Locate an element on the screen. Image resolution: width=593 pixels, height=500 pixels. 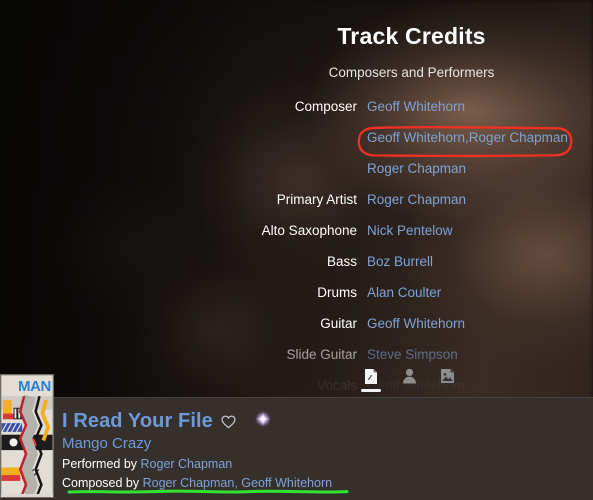
credit-row: Alto Saxophone Nick Pentelow is located at coordinates (296, 238).